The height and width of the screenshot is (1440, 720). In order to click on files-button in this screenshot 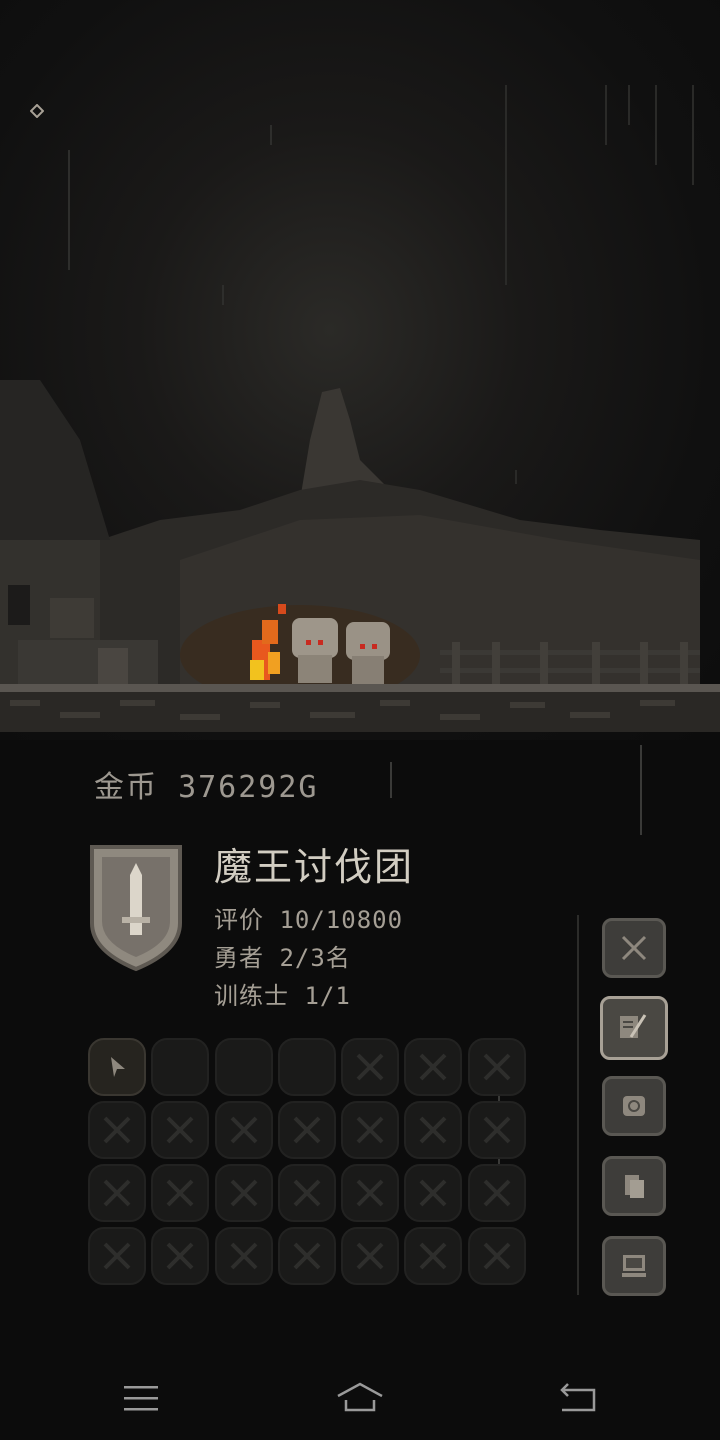, I will do `click(634, 1186)`.